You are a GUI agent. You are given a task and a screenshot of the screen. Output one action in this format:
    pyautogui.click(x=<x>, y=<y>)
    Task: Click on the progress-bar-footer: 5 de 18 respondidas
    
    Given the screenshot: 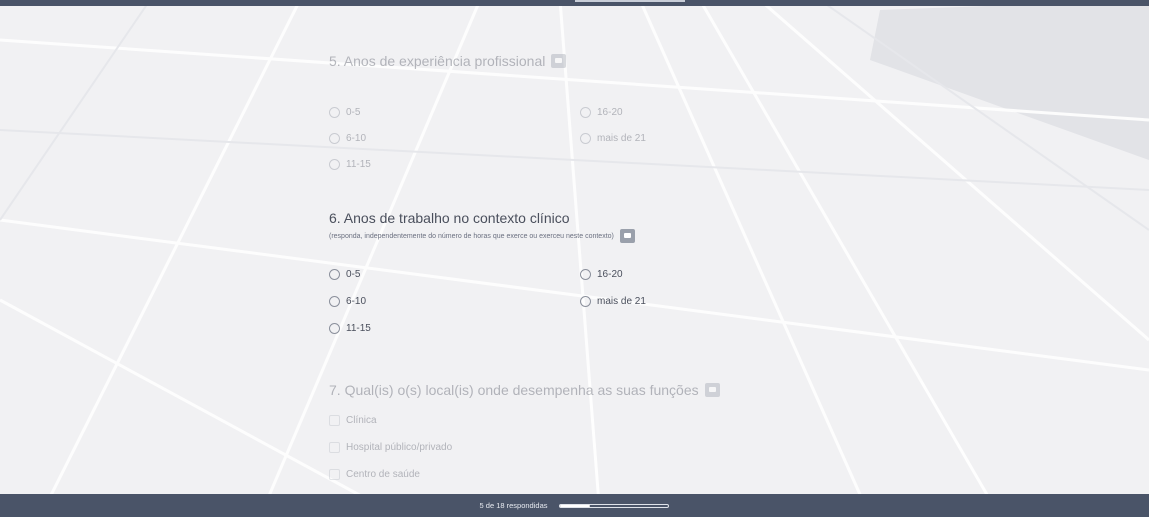 What is the action you would take?
    pyautogui.click(x=574, y=505)
    